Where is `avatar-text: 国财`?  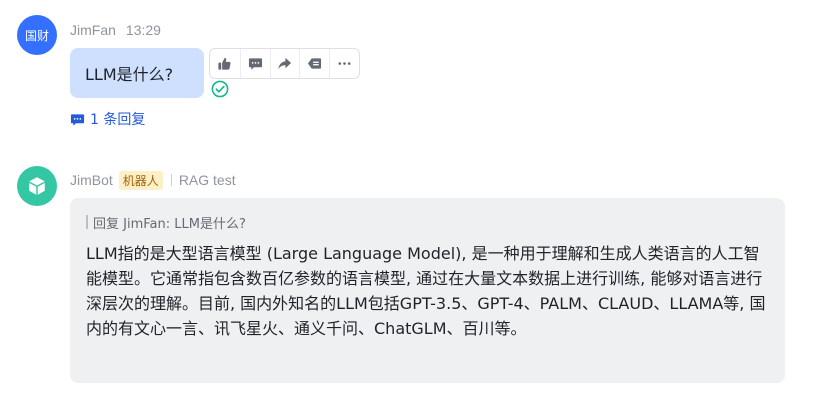
avatar-text: 国财 is located at coordinates (36, 35).